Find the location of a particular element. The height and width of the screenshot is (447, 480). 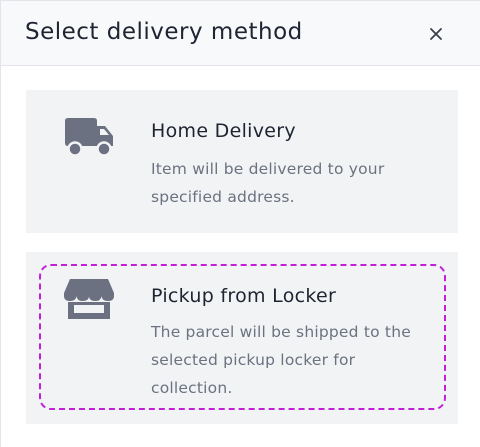

pickup-locker-title: Pickup from Locker is located at coordinates (244, 296).